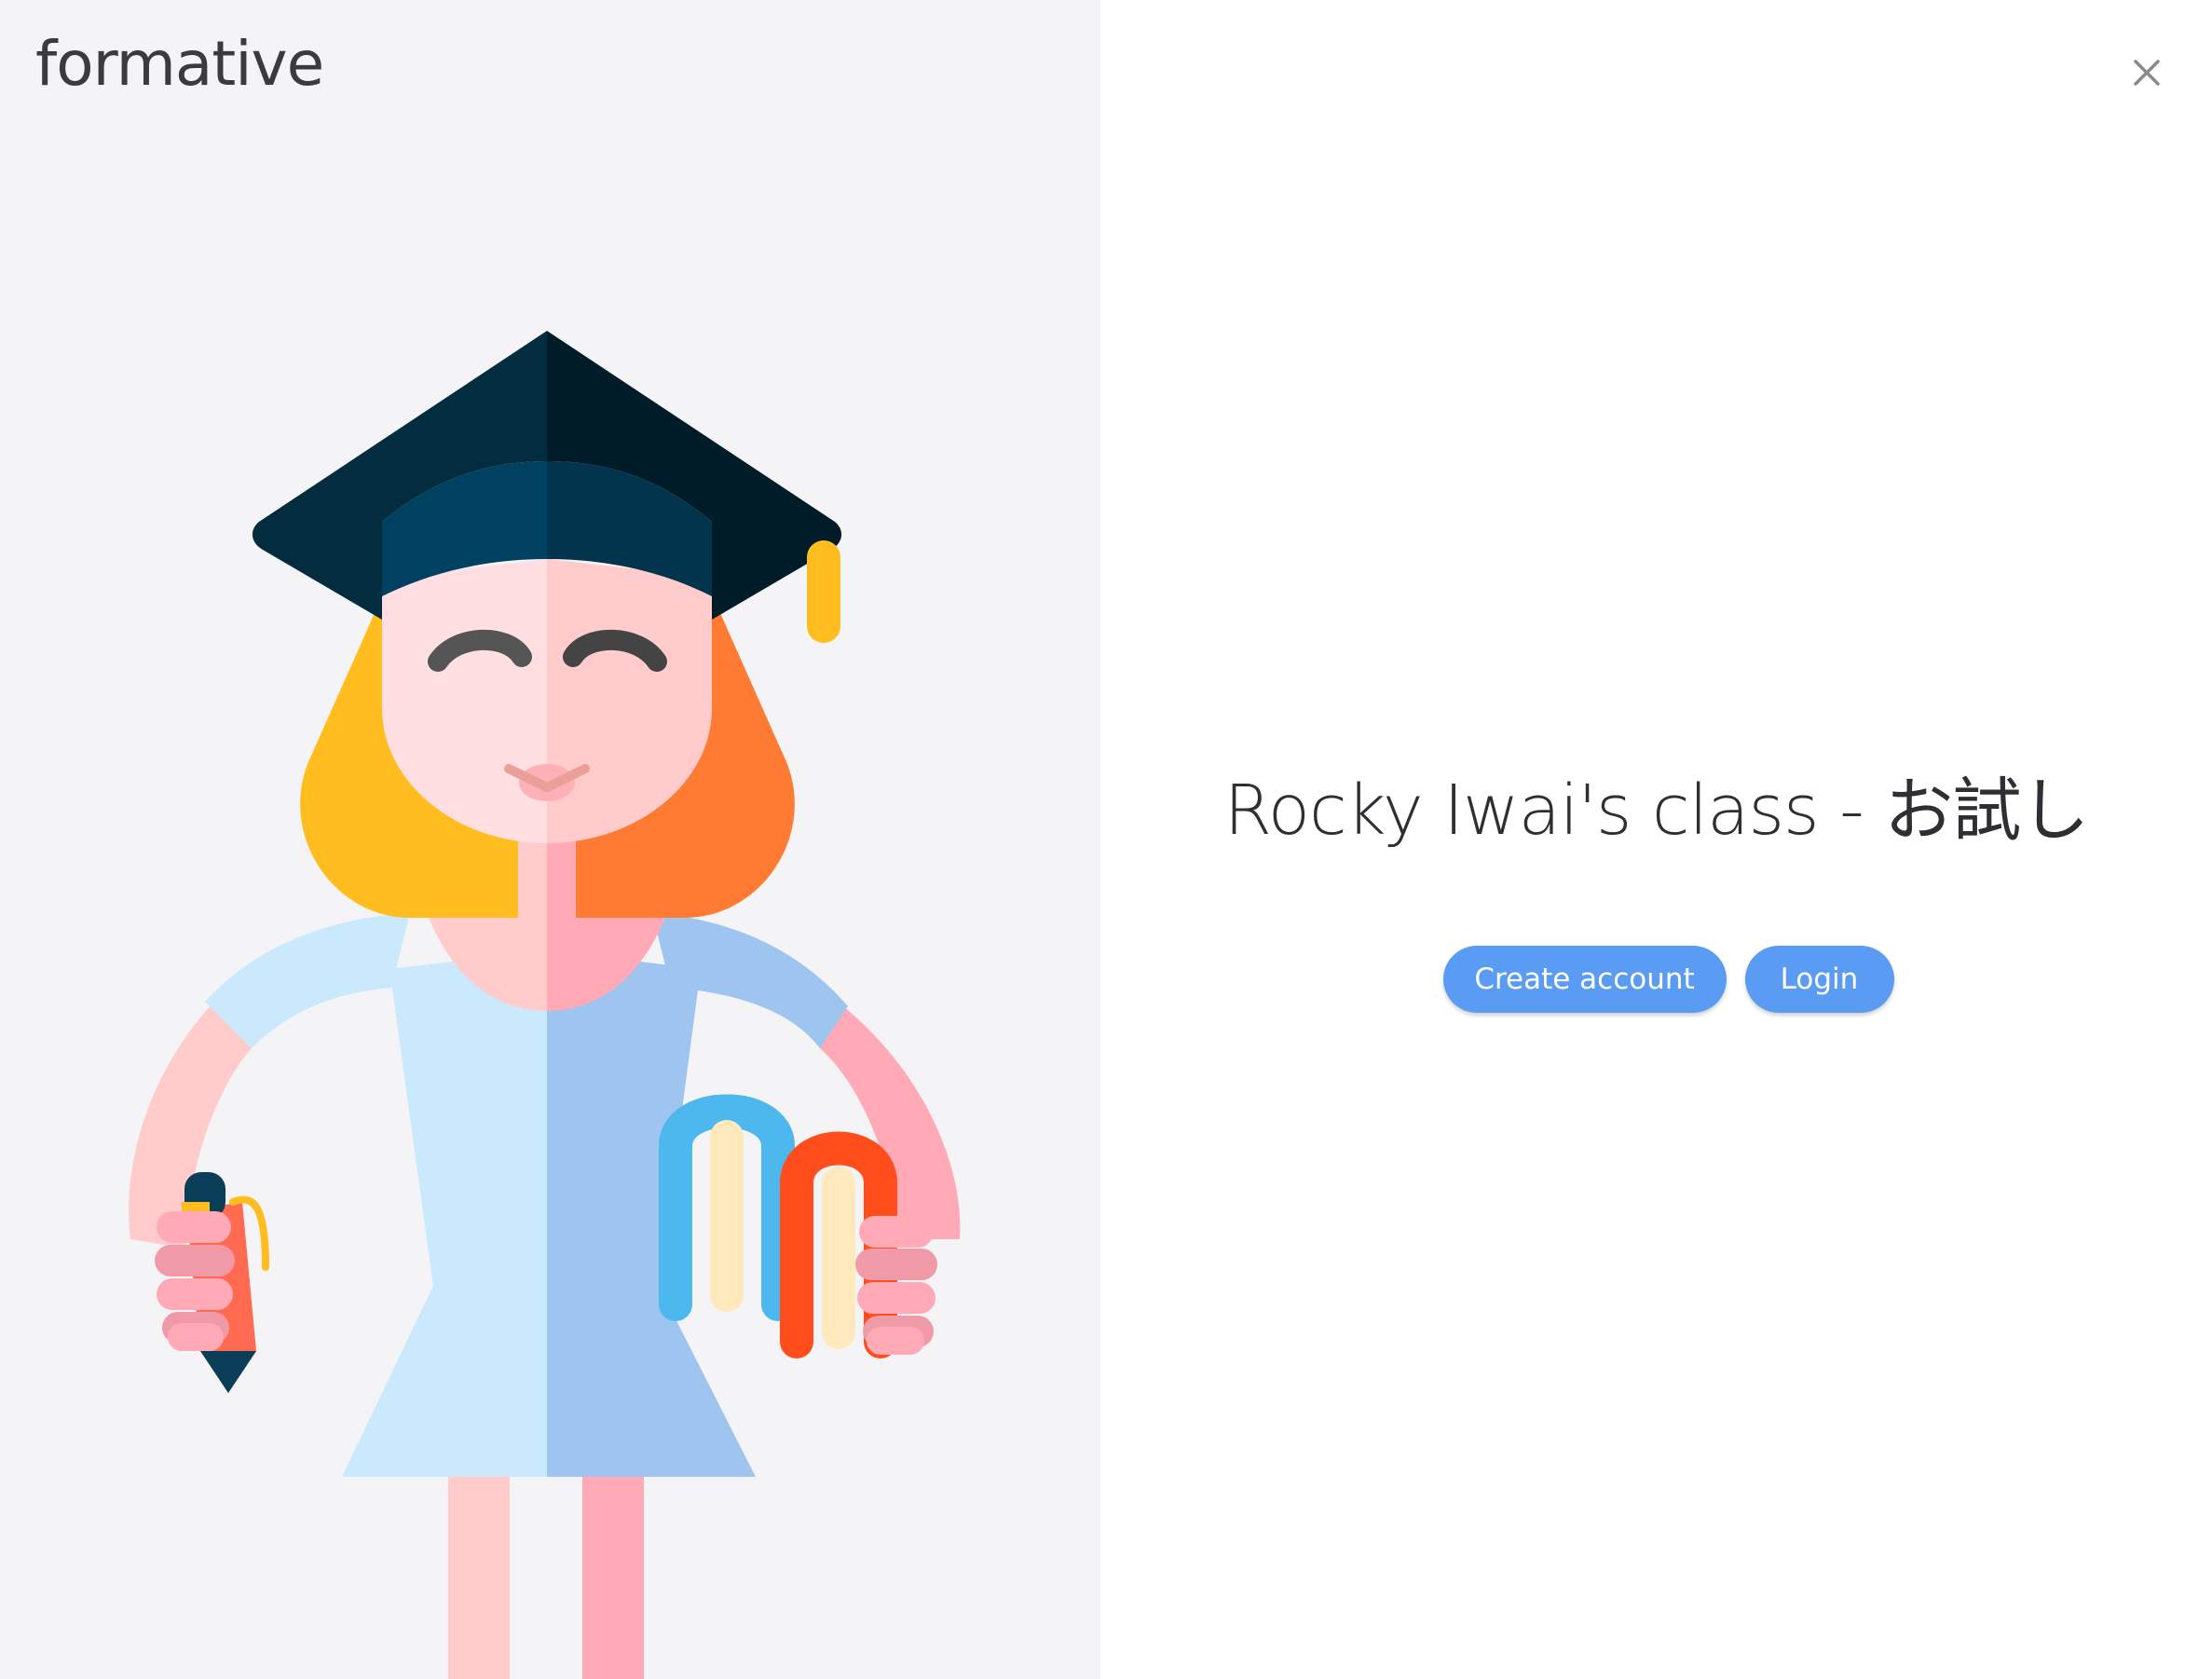 This screenshot has height=1679, width=2212. What do you see at coordinates (1656, 811) in the screenshot?
I see `class-title: Rocky Iwai's class - お試し` at bounding box center [1656, 811].